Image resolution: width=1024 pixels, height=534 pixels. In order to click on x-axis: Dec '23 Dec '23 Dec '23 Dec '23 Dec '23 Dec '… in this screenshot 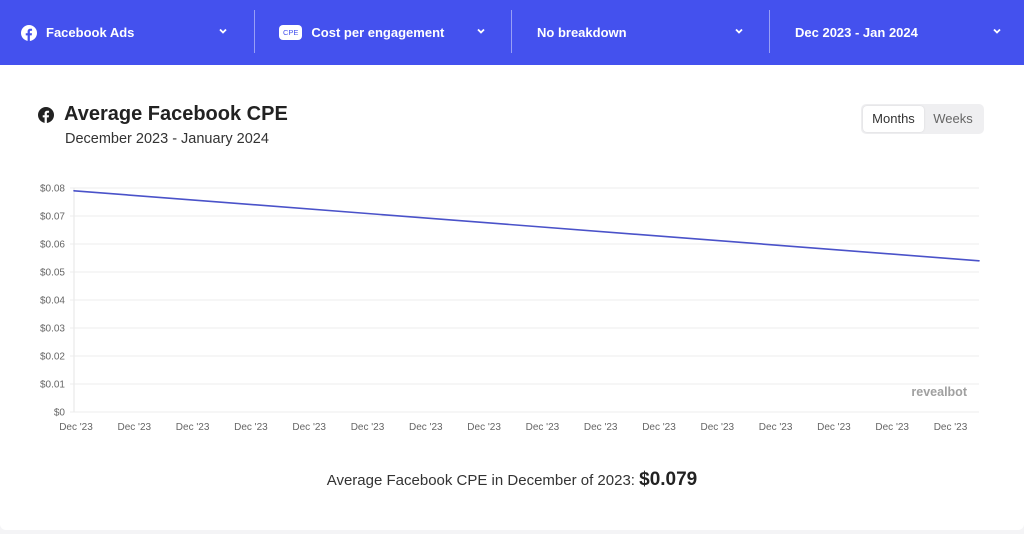, I will do `click(513, 427)`.